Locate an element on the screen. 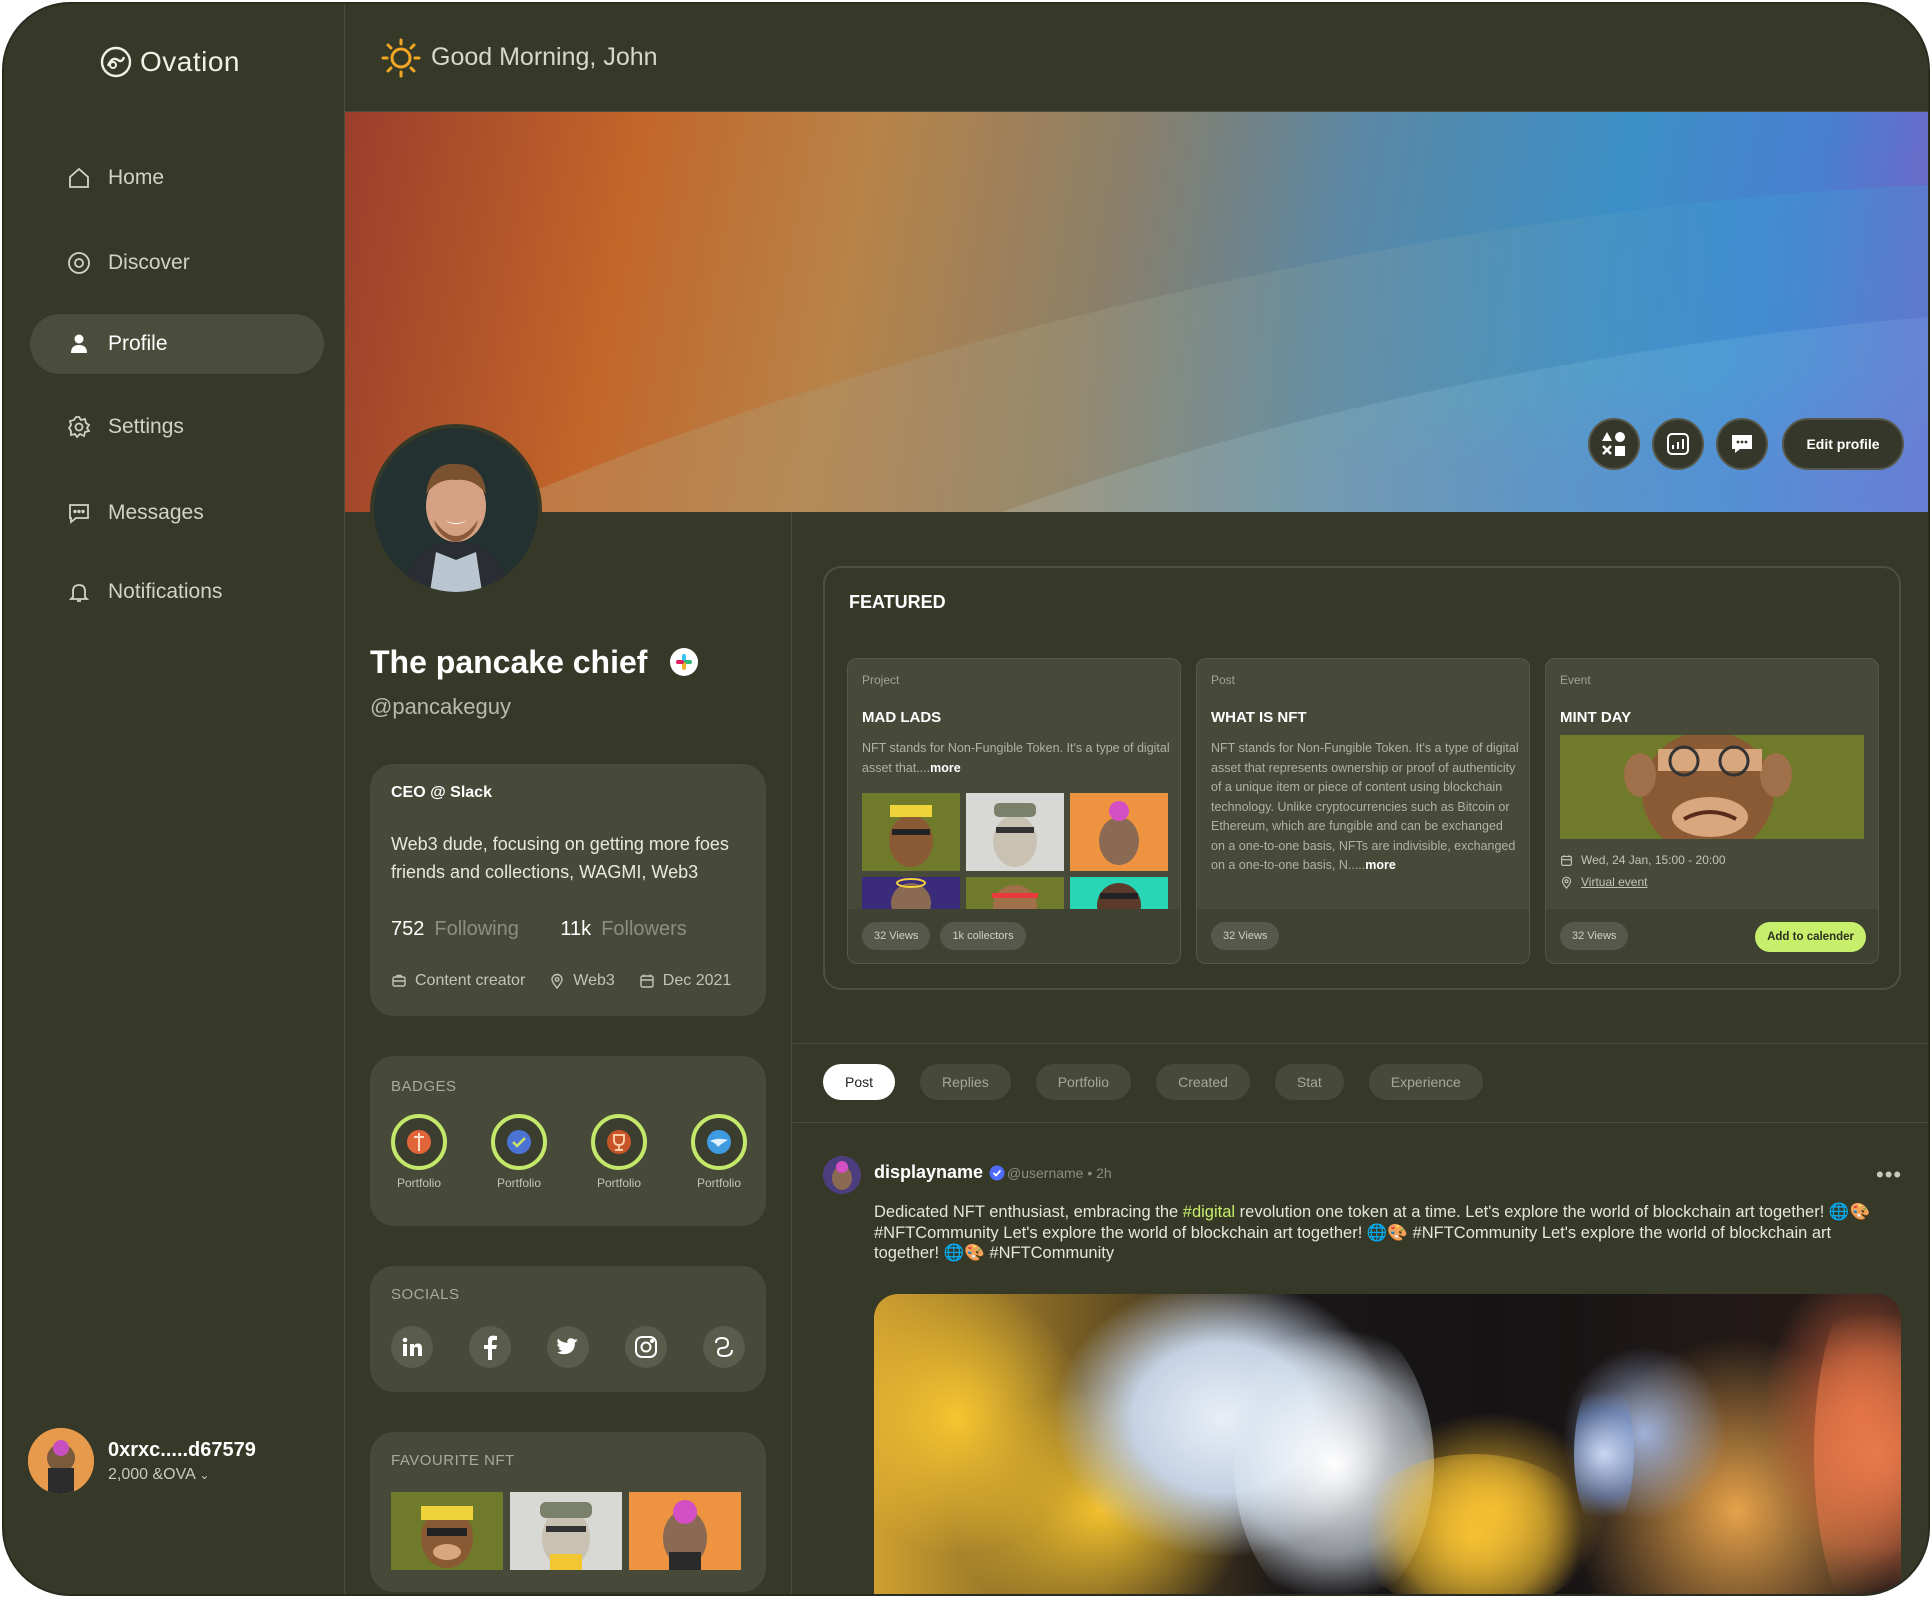  logo: Ovation is located at coordinates (170, 62).